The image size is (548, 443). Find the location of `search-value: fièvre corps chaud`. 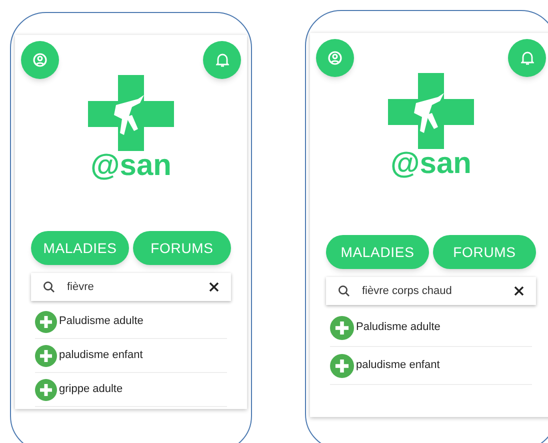

search-value: fièvre corps chaud is located at coordinates (407, 291).